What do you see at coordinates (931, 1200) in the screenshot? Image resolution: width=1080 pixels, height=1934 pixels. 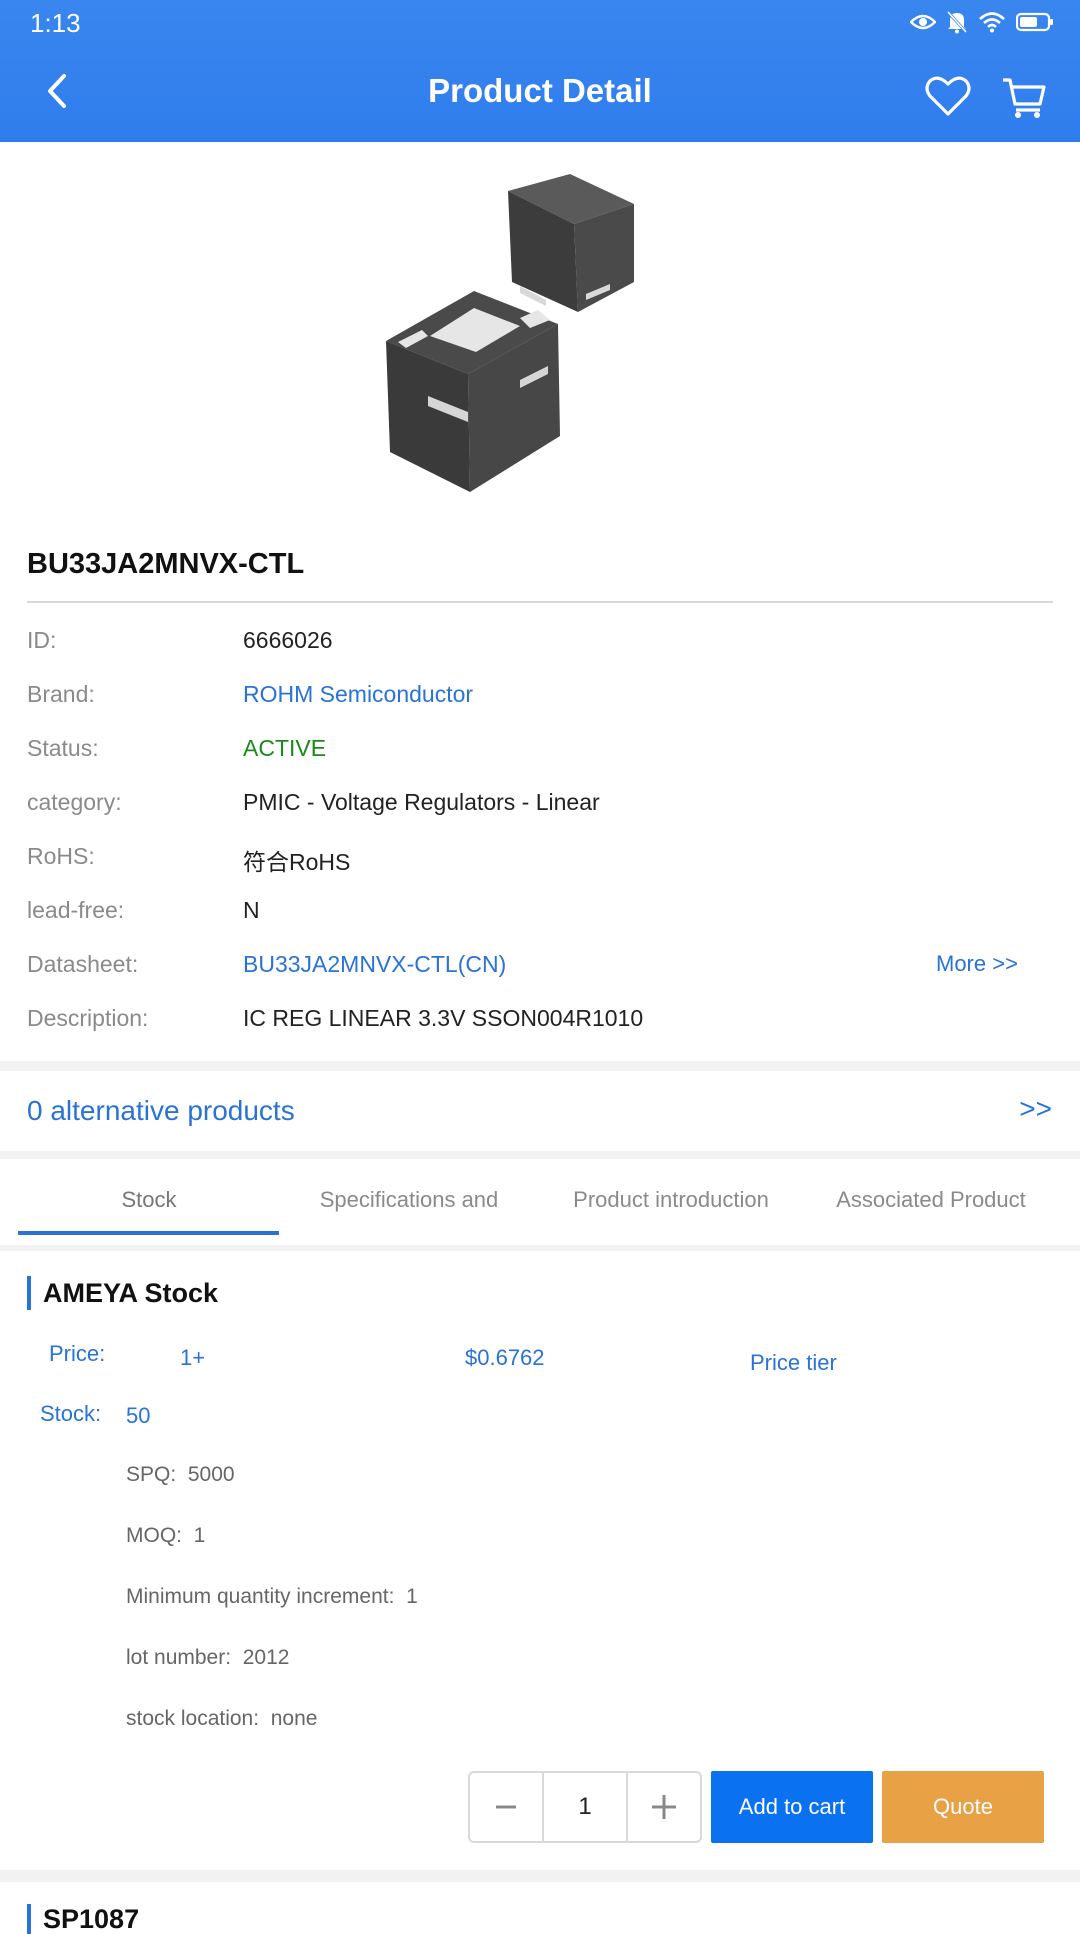 I see `tab-associated-product: Associated Product` at bounding box center [931, 1200].